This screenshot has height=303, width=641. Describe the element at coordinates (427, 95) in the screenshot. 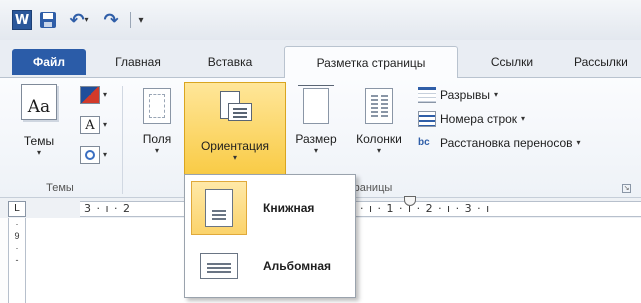

I see `breaks-icon` at that location.